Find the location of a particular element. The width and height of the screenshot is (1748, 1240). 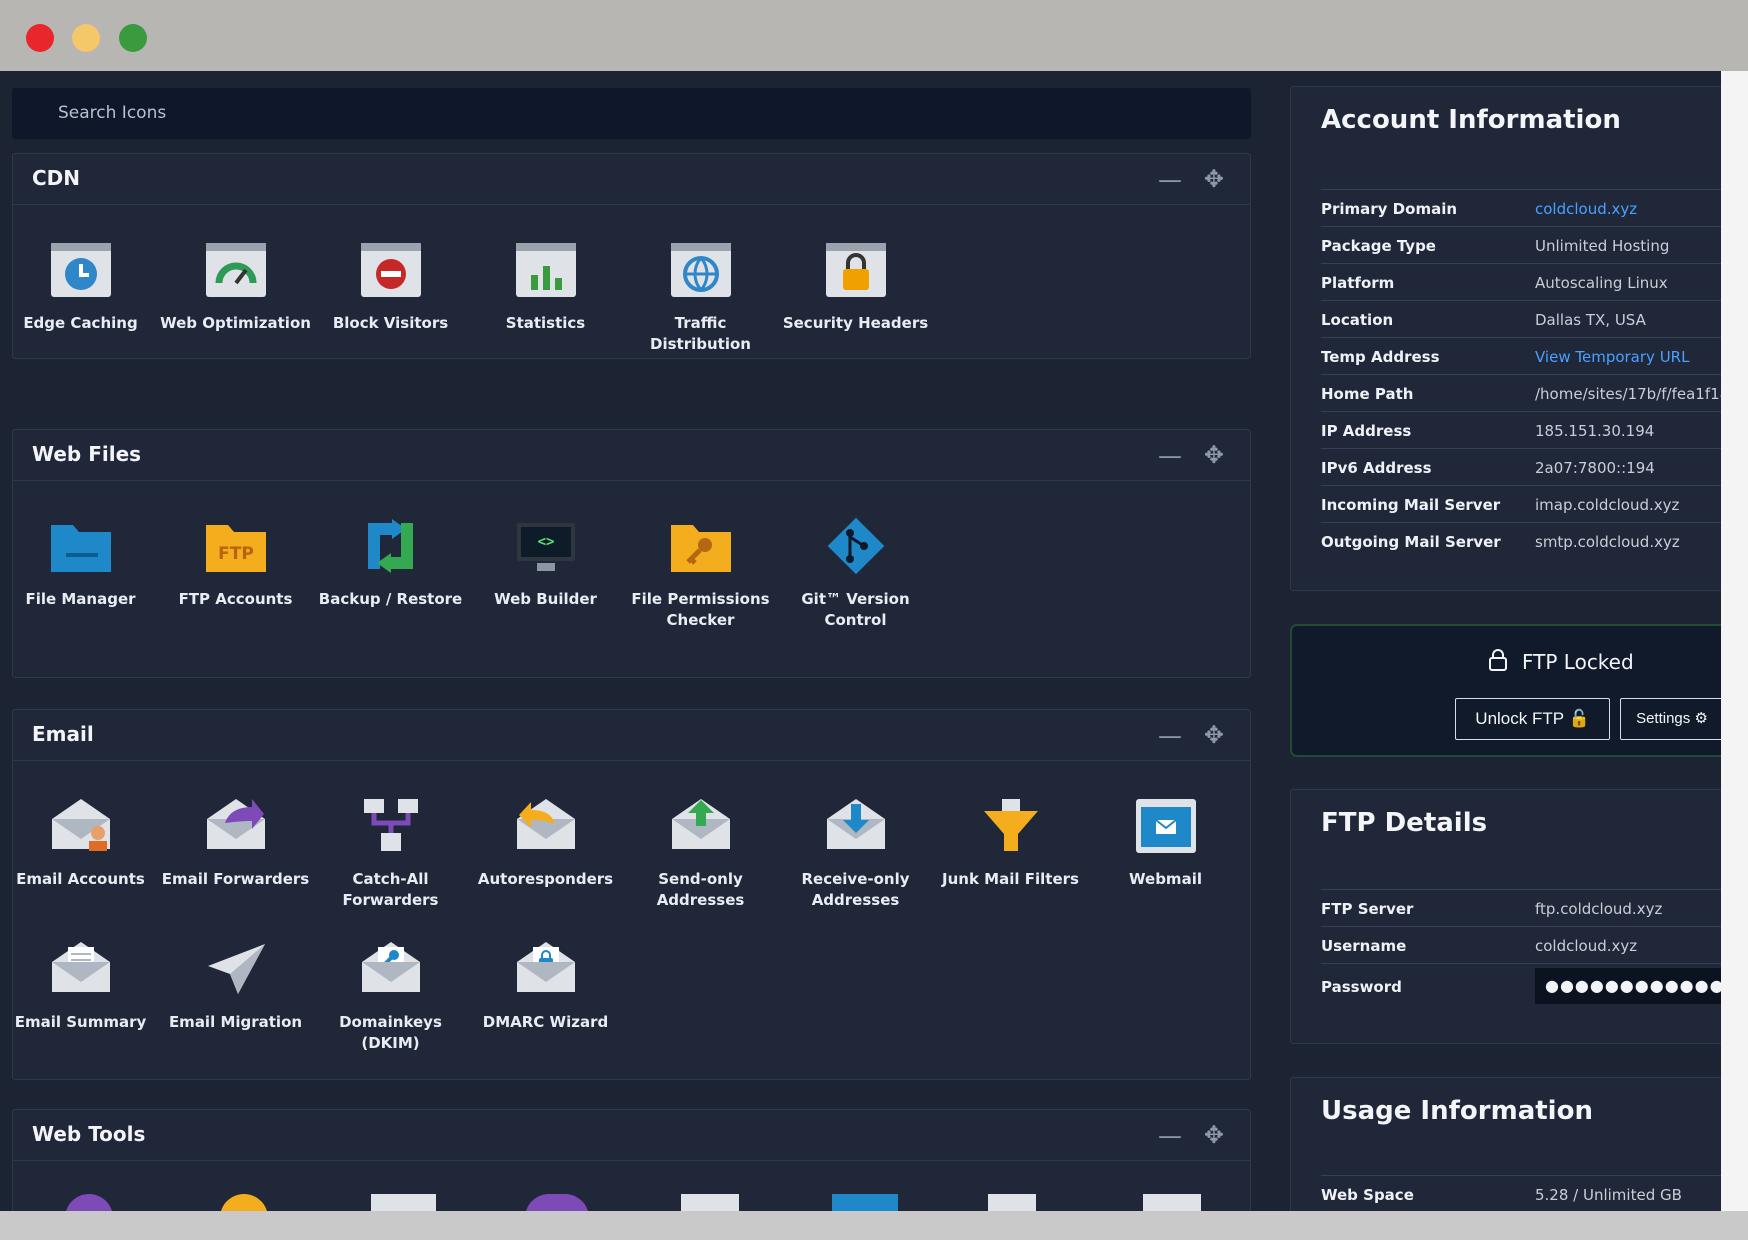

envelope-lock-icon is located at coordinates (545, 967).